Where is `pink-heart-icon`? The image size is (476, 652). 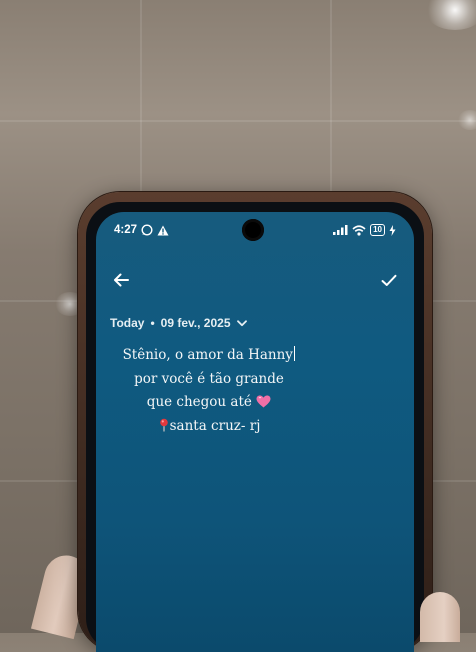
pink-heart-icon is located at coordinates (263, 401).